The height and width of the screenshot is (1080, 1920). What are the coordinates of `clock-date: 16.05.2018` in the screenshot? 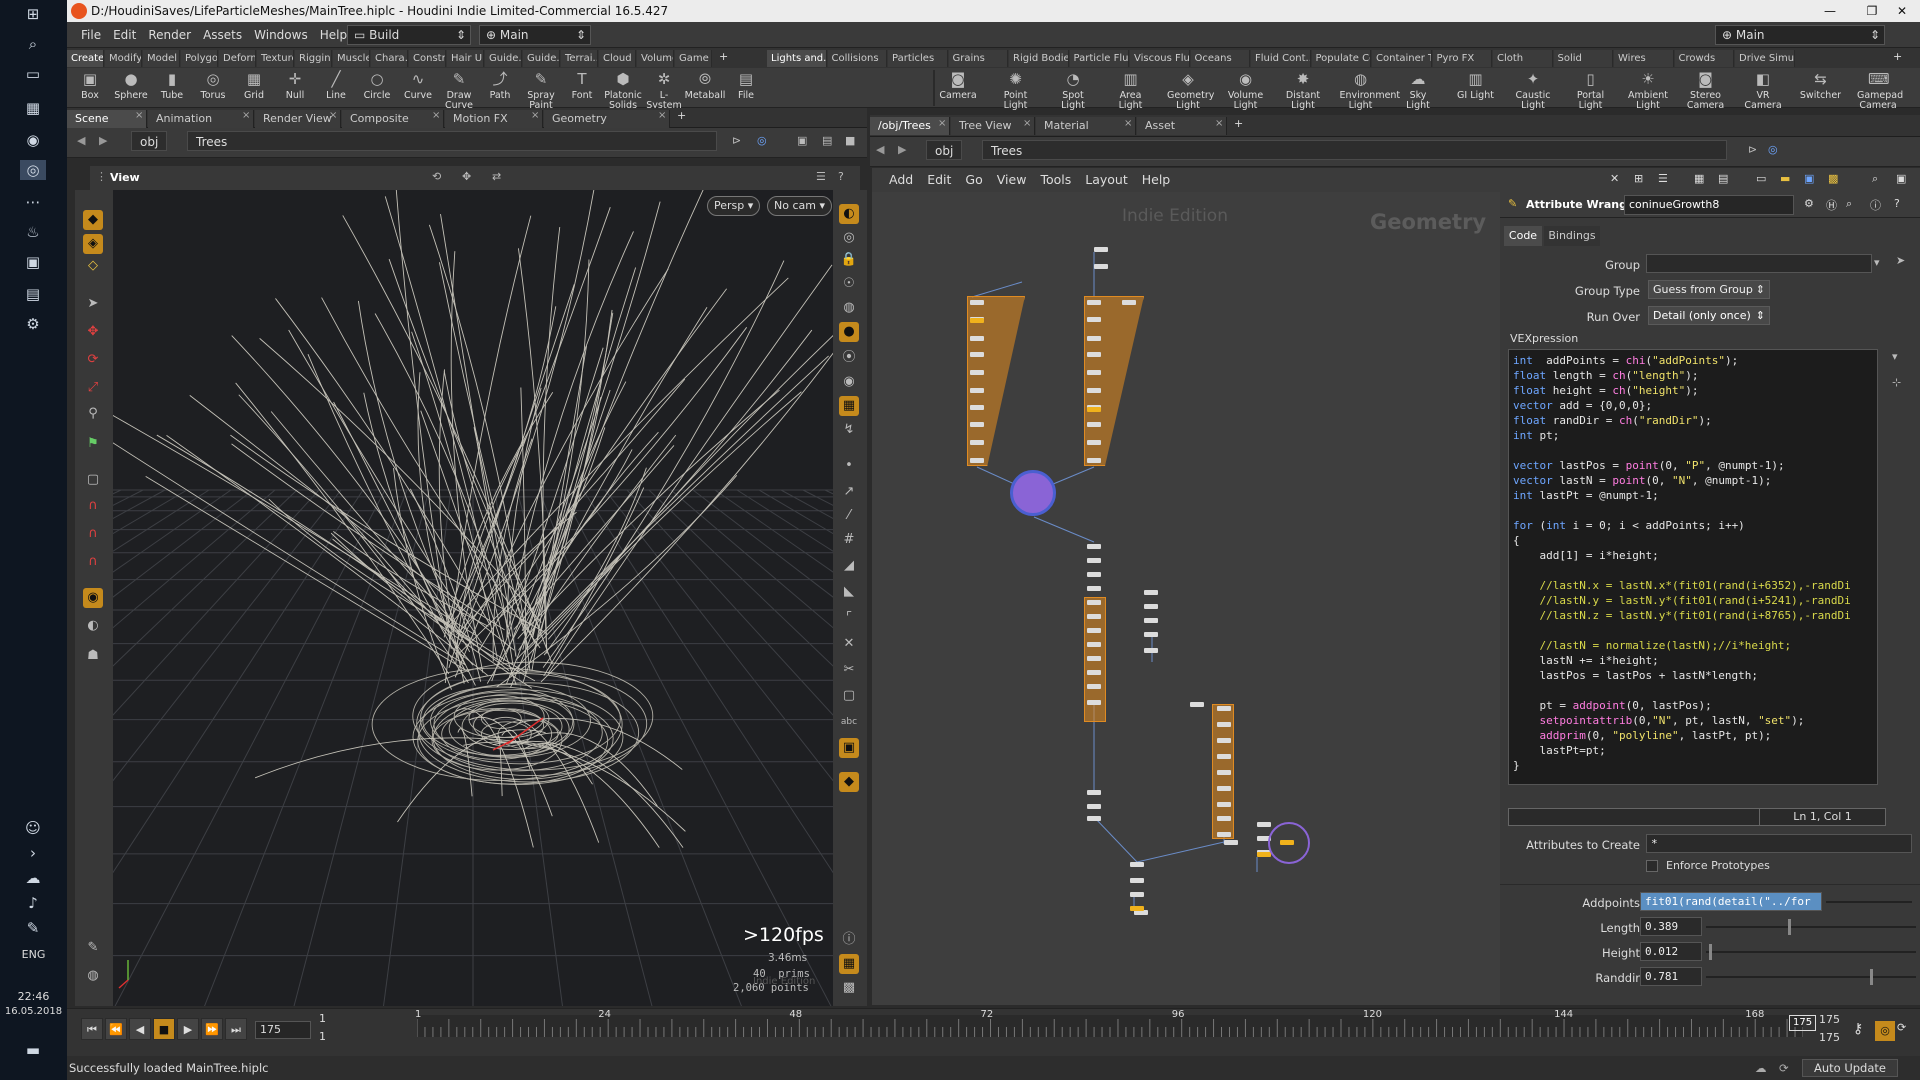 It's located at (33, 1011).